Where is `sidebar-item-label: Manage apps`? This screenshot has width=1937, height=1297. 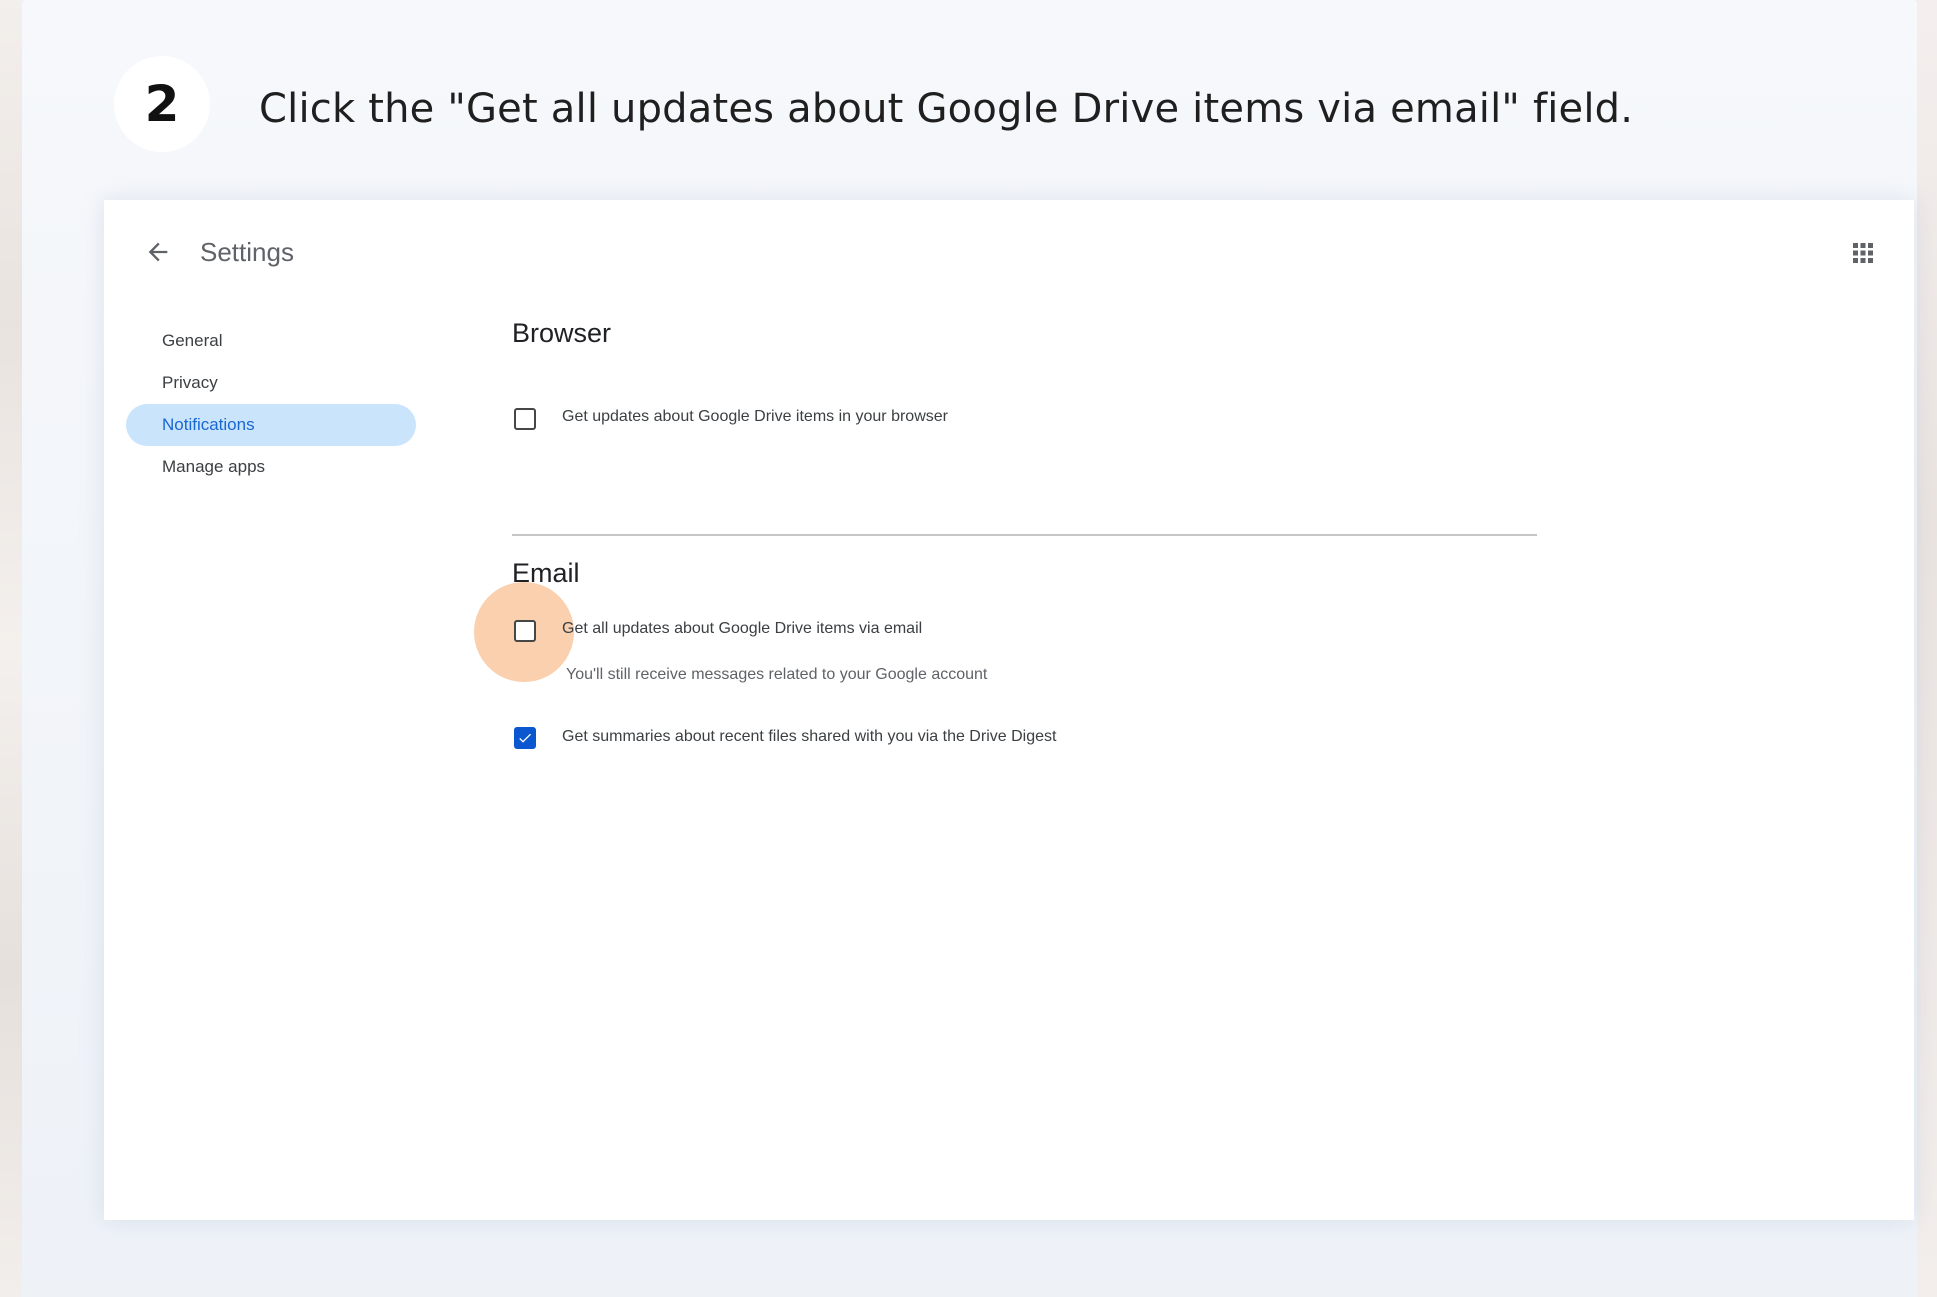
sidebar-item-label: Manage apps is located at coordinates (214, 466).